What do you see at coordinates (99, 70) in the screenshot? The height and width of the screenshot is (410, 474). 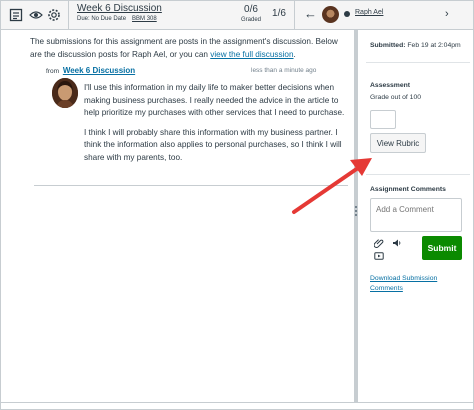 I see `discussion-link: Week 6 Discussion` at bounding box center [99, 70].